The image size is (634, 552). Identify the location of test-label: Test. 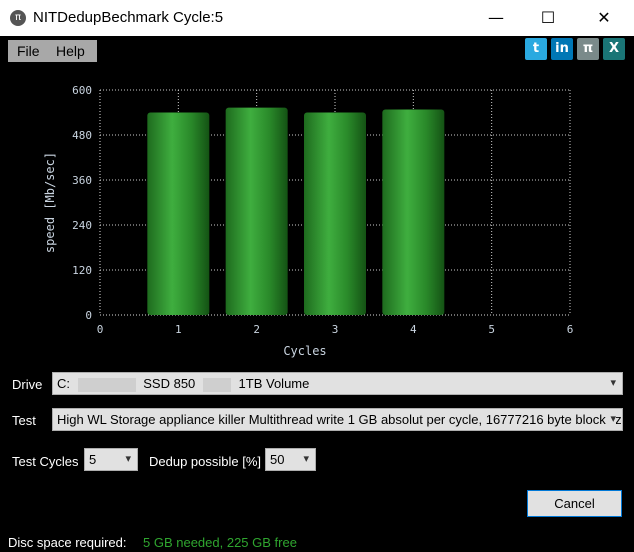
(24, 420).